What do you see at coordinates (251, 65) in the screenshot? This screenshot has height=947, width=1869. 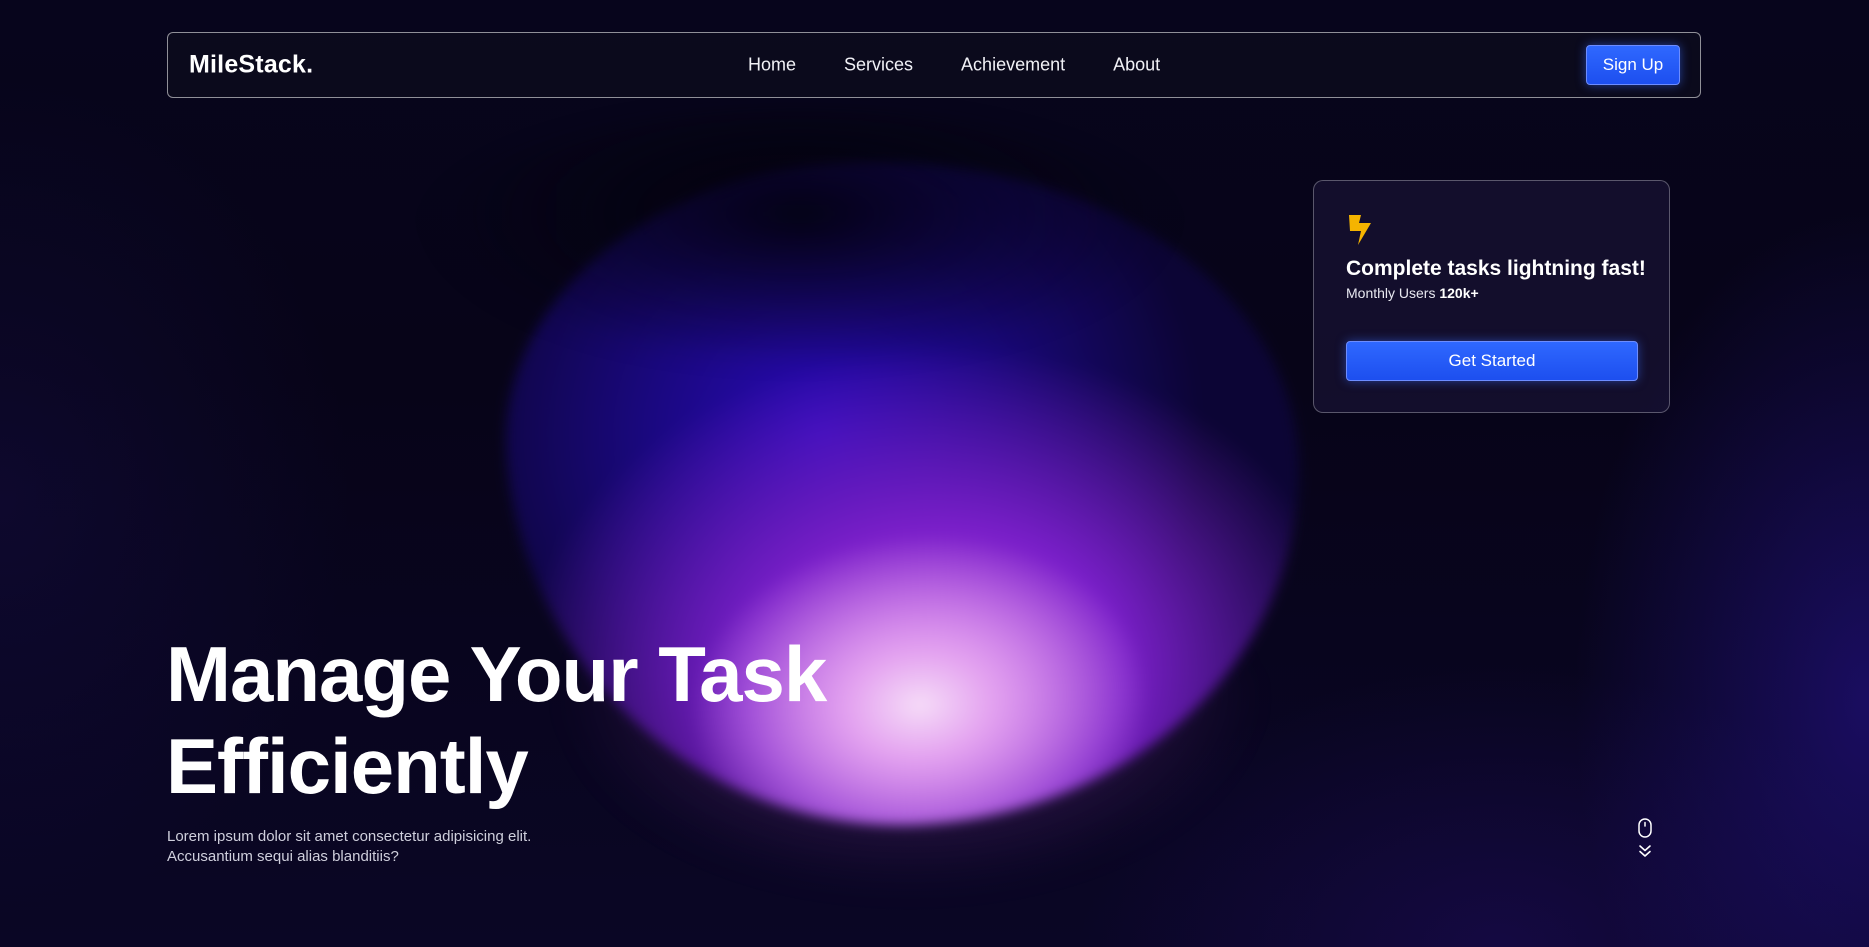 I see `logo: MileStack.` at bounding box center [251, 65].